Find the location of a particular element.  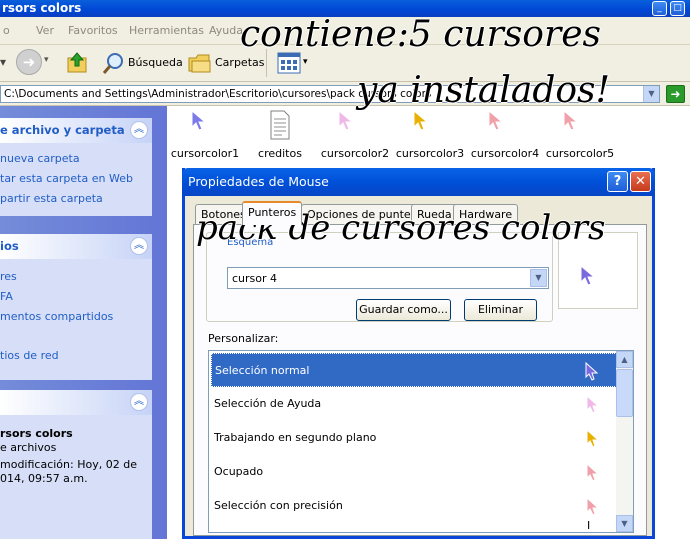

forward-dropdown-icon: ▾ is located at coordinates (46, 60).